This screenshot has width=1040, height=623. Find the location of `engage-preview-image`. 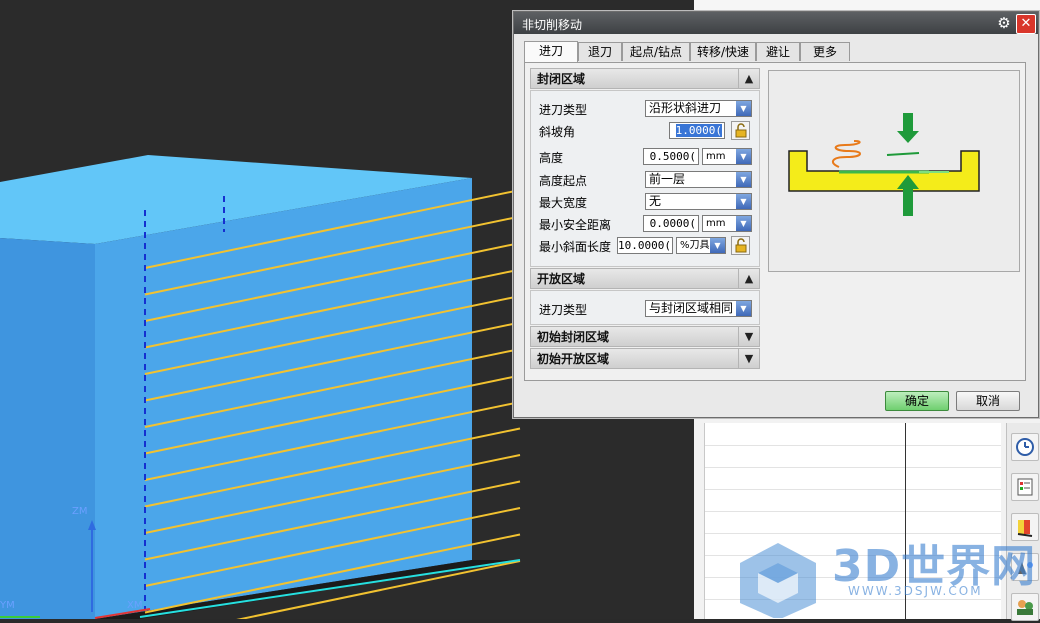

engage-preview-image is located at coordinates (894, 171).